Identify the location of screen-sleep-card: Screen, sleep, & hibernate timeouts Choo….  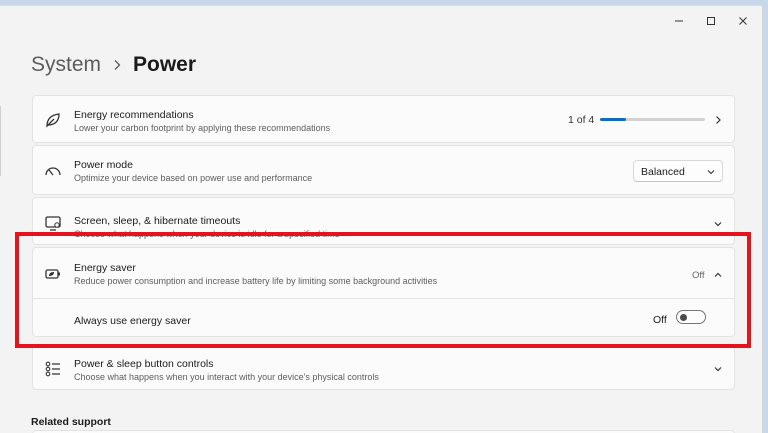
(383, 221).